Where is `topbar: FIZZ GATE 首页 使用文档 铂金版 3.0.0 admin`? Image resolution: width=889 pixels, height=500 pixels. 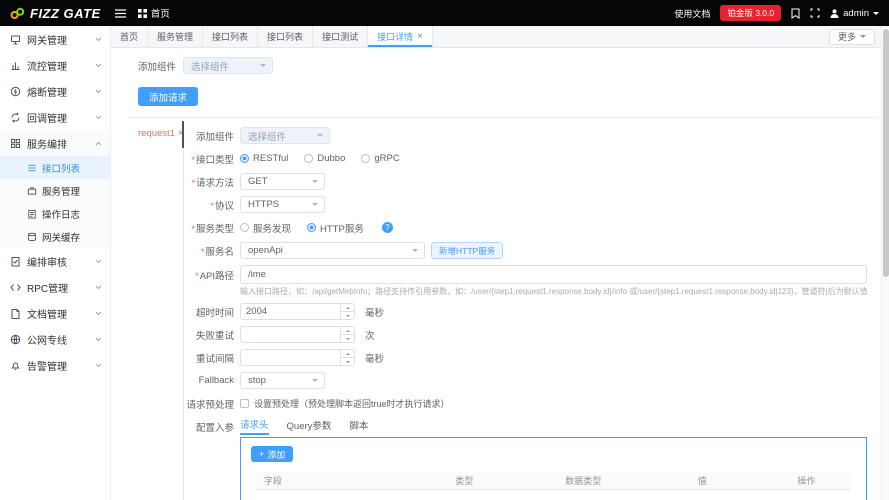
topbar: FIZZ GATE 首页 使用文档 铂金版 3.0.0 admin is located at coordinates (444, 13).